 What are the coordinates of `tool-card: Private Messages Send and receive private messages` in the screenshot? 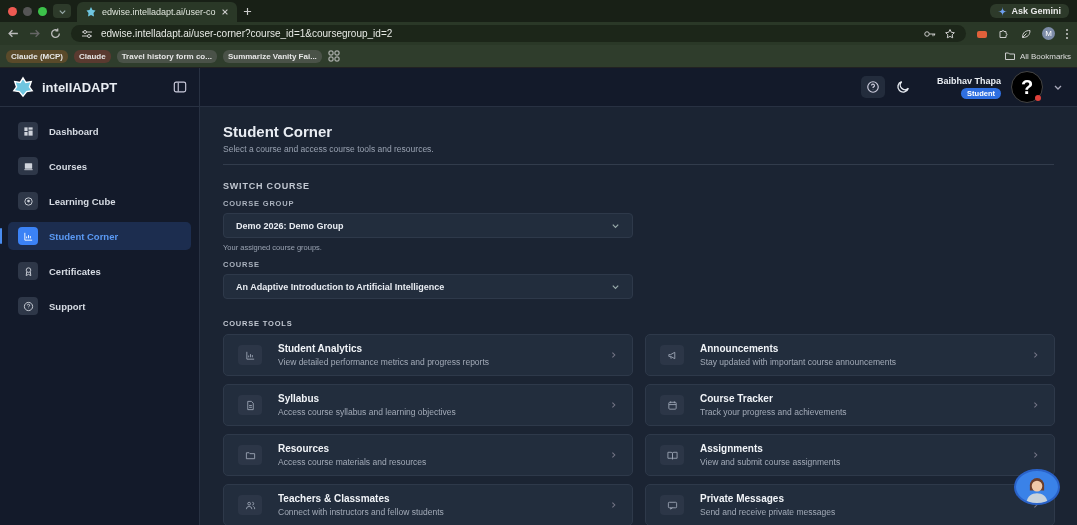 It's located at (850, 504).